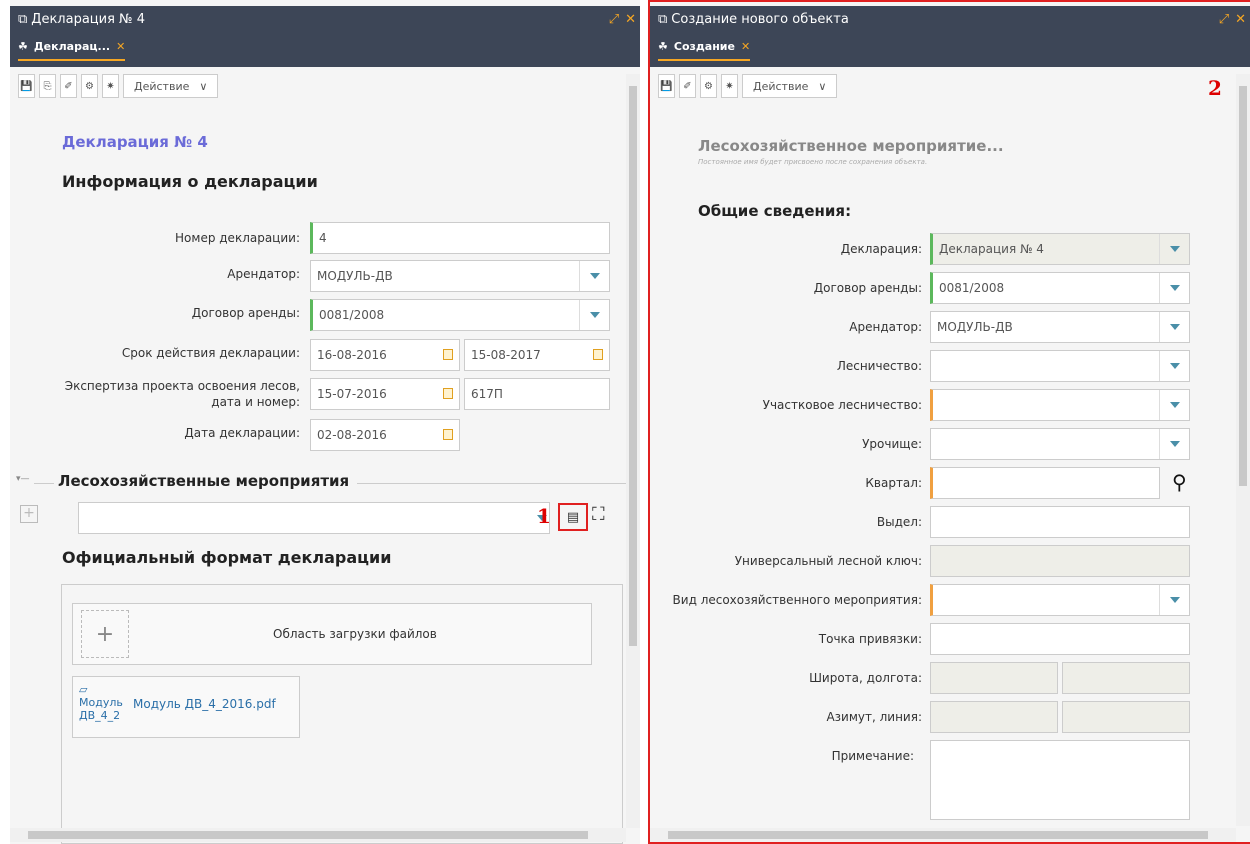  I want to click on file-link: Модуль ДВ_4_2016.pdf, so click(204, 704).